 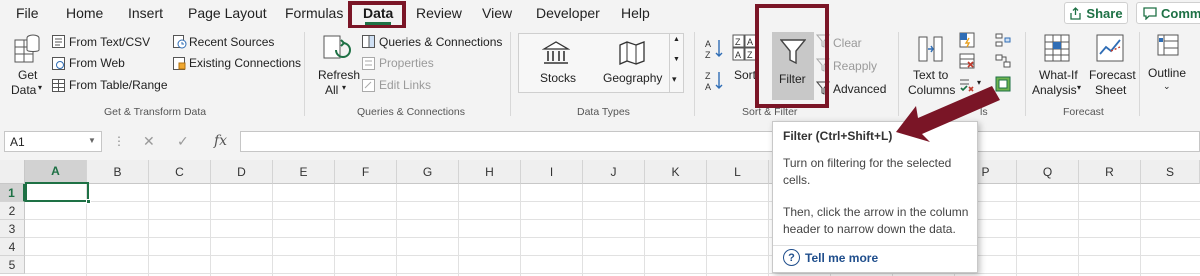 I want to click on column-header-b: B, so click(x=118, y=172).